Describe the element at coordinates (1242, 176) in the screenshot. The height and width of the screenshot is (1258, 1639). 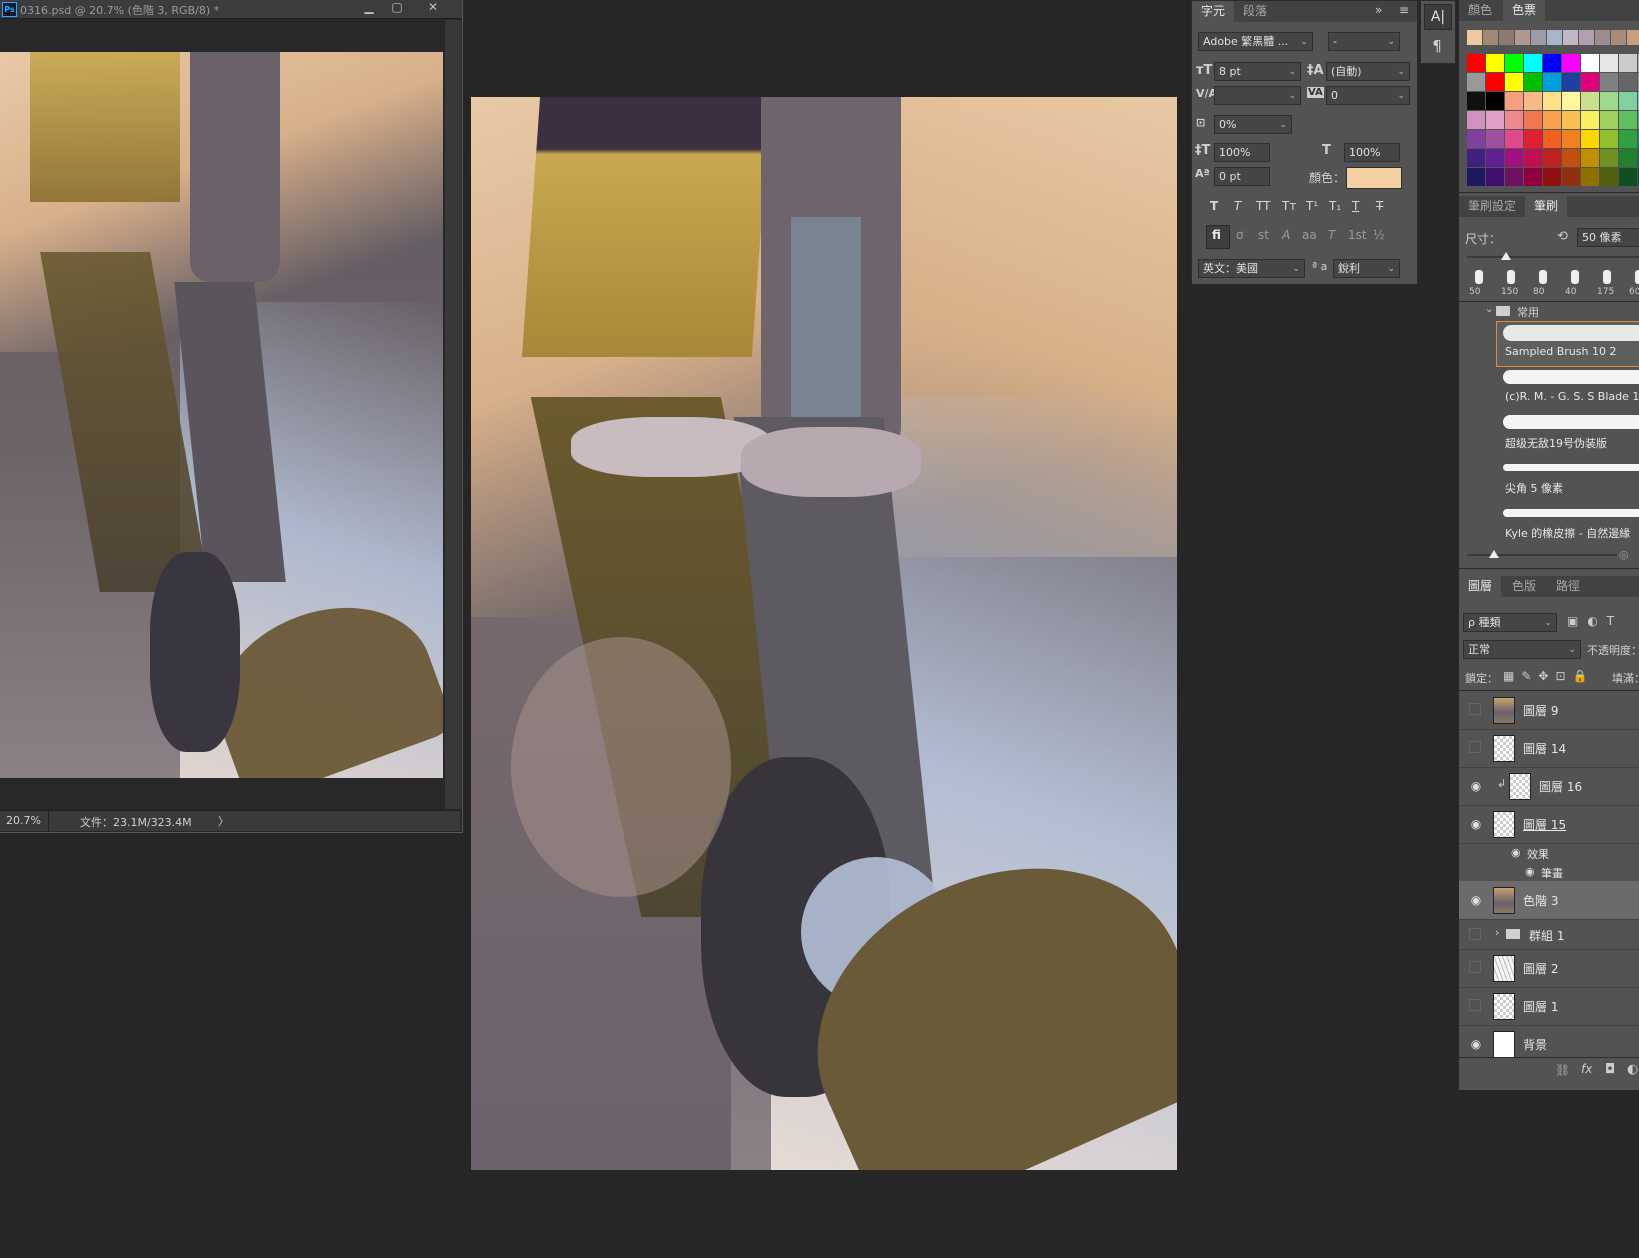
I see `baseline-shift-field: 0 pt` at that location.